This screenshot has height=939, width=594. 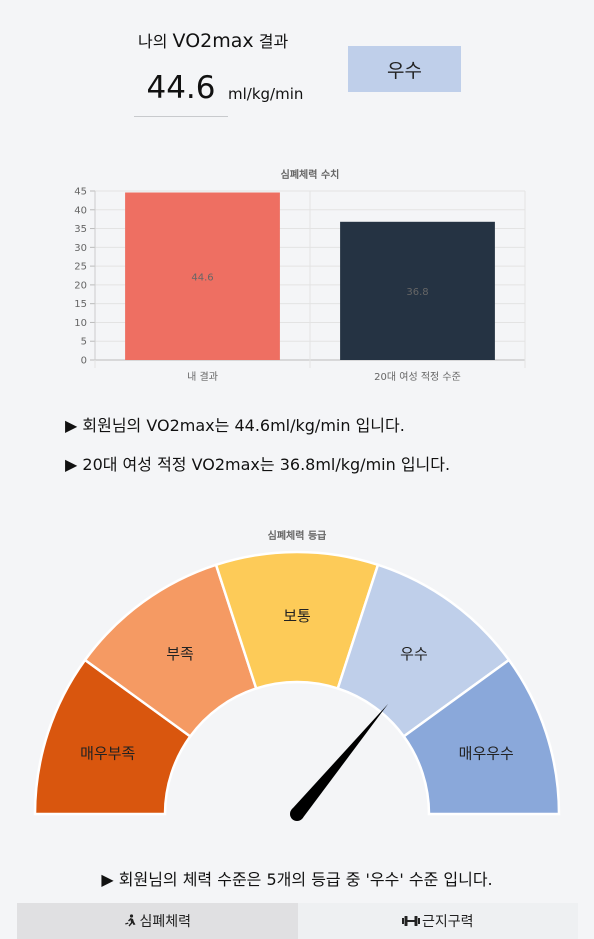 What do you see at coordinates (297, 616) in the screenshot?
I see `gauge-label: 보통` at bounding box center [297, 616].